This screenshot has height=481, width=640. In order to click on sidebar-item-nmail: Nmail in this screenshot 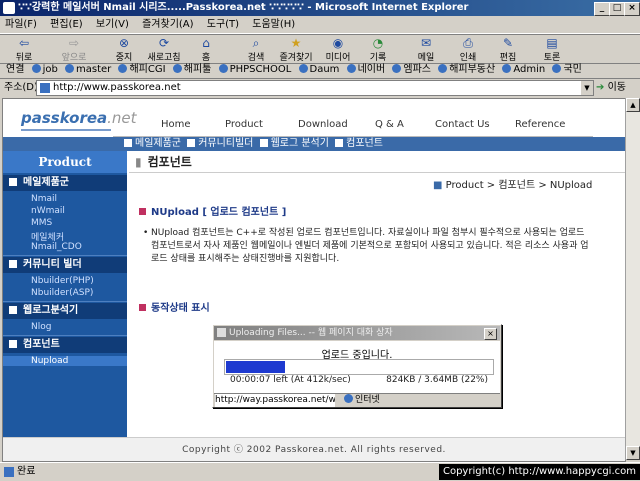, I will do `click(44, 199)`.